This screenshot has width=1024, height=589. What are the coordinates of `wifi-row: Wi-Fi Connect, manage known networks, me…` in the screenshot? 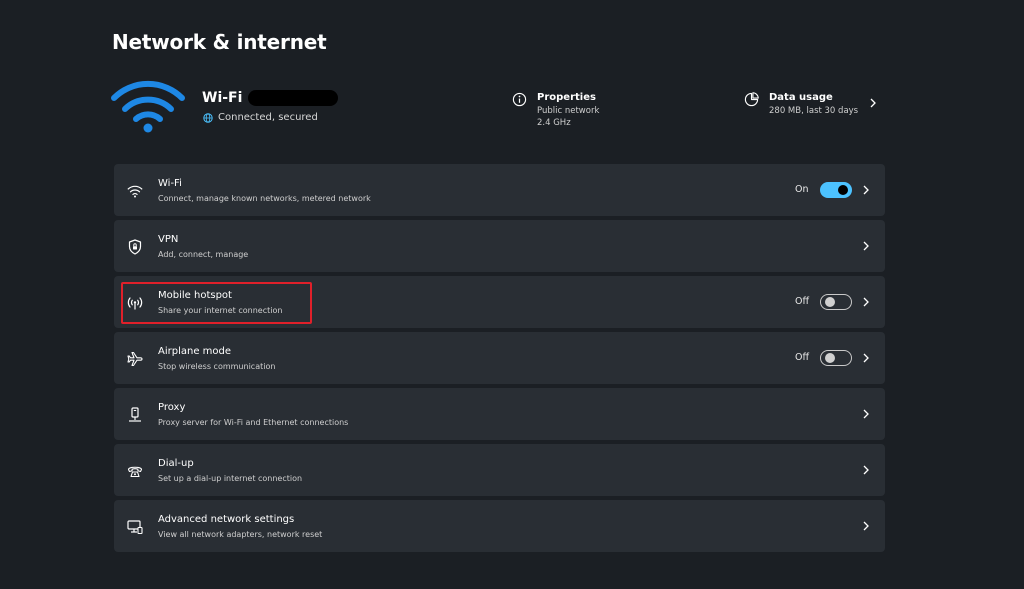 It's located at (499, 190).